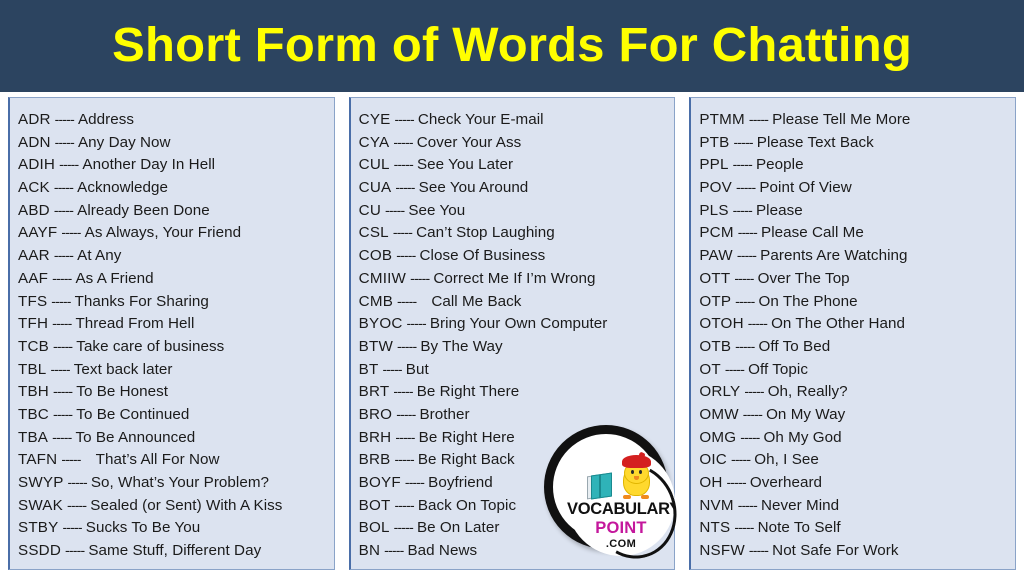 This screenshot has height=576, width=1024. What do you see at coordinates (39, 551) in the screenshot?
I see `abbreviation-term: SSDD` at bounding box center [39, 551].